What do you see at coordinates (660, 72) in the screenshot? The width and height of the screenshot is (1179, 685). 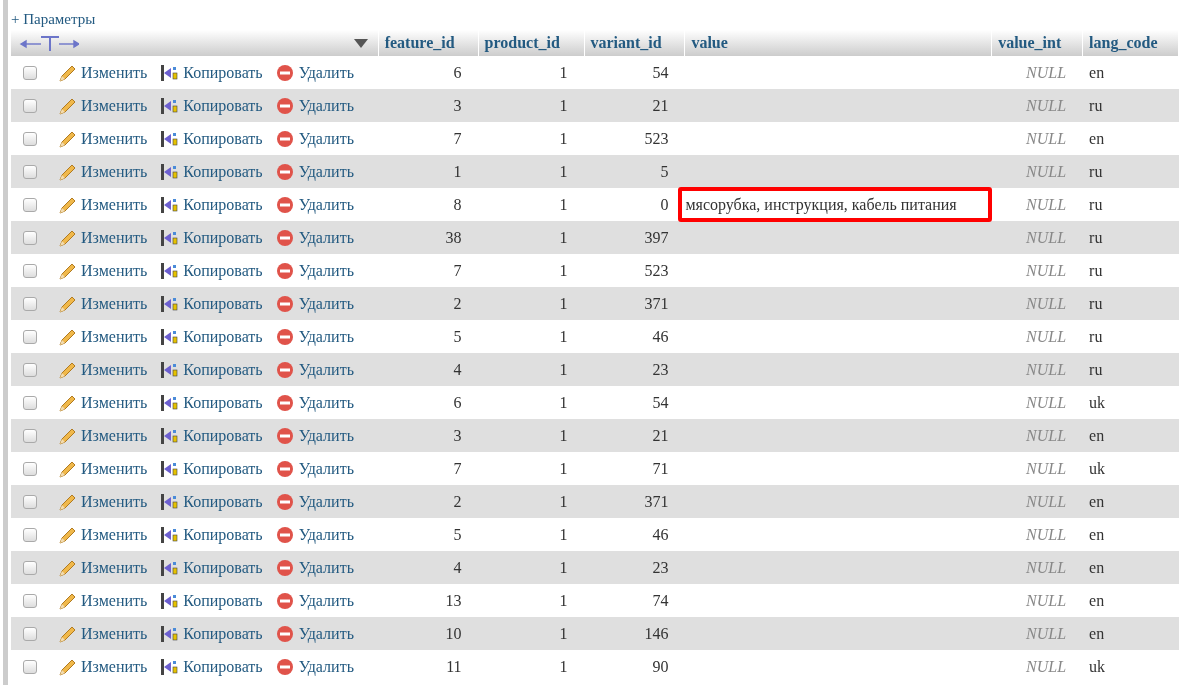 I see `table-cell: 54` at bounding box center [660, 72].